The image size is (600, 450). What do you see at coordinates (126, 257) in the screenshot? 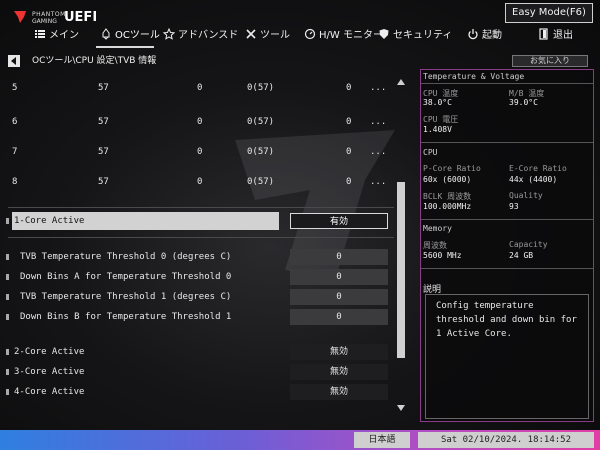
I see `setting-label: TVB Temperature Threshold 0 (degrees C)` at bounding box center [126, 257].